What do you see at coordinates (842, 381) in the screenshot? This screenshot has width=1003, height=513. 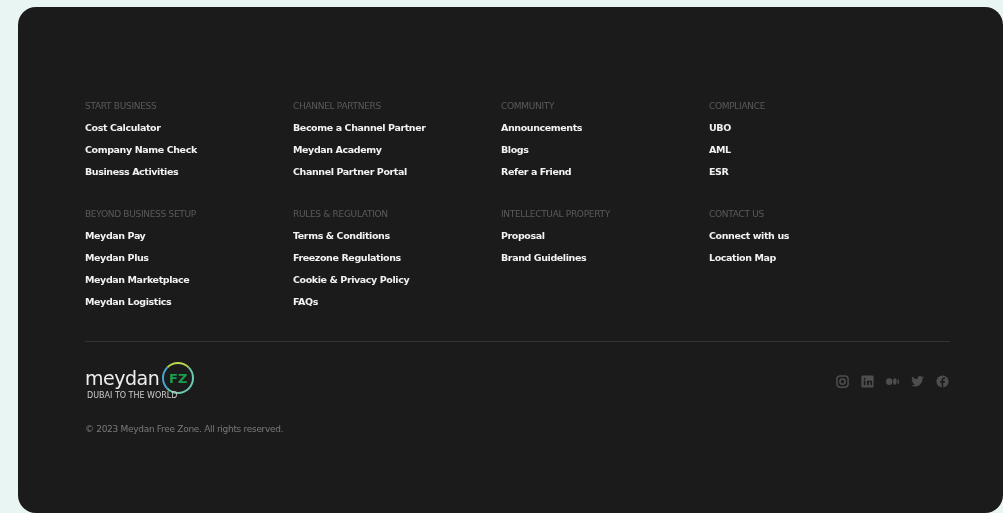 I see `instagram-icon` at bounding box center [842, 381].